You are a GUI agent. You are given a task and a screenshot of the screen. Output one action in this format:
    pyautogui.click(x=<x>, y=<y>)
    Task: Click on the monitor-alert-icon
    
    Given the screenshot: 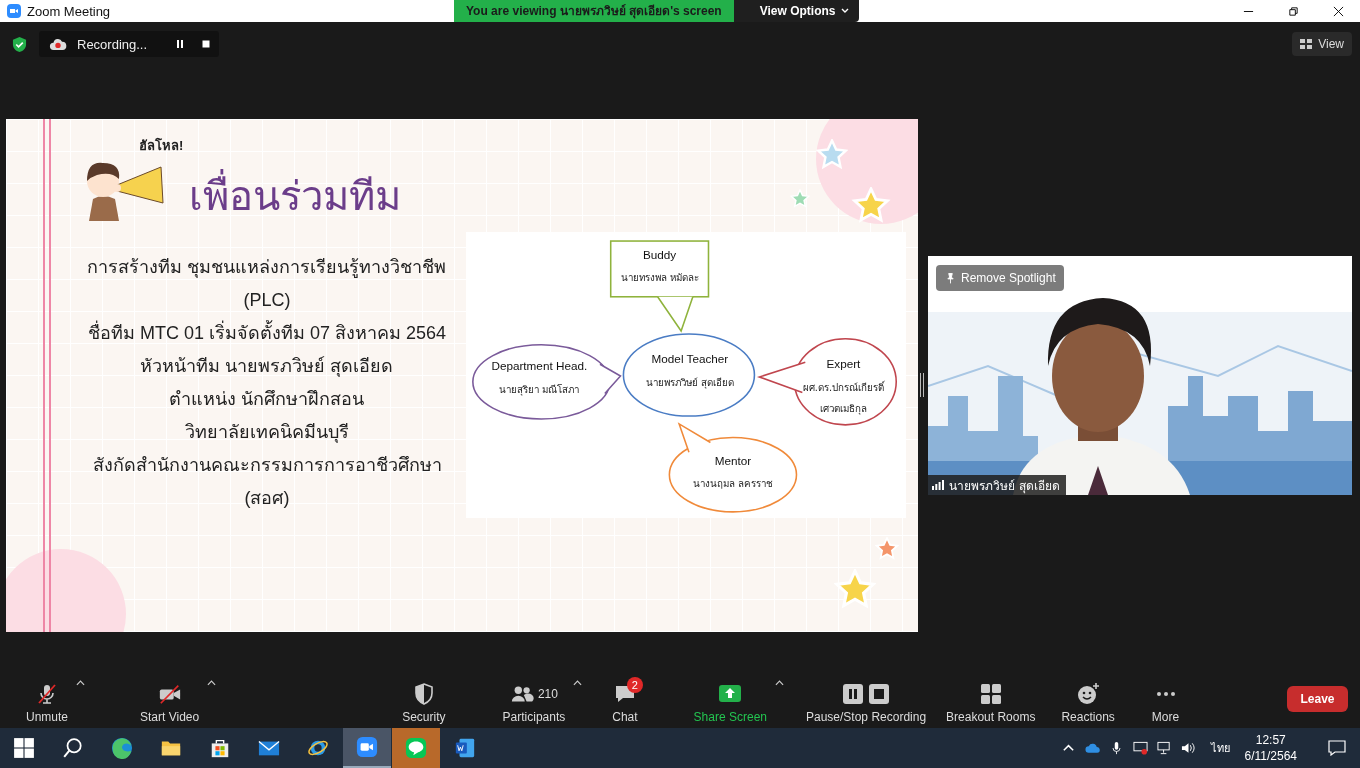 What is the action you would take?
    pyautogui.click(x=1140, y=748)
    